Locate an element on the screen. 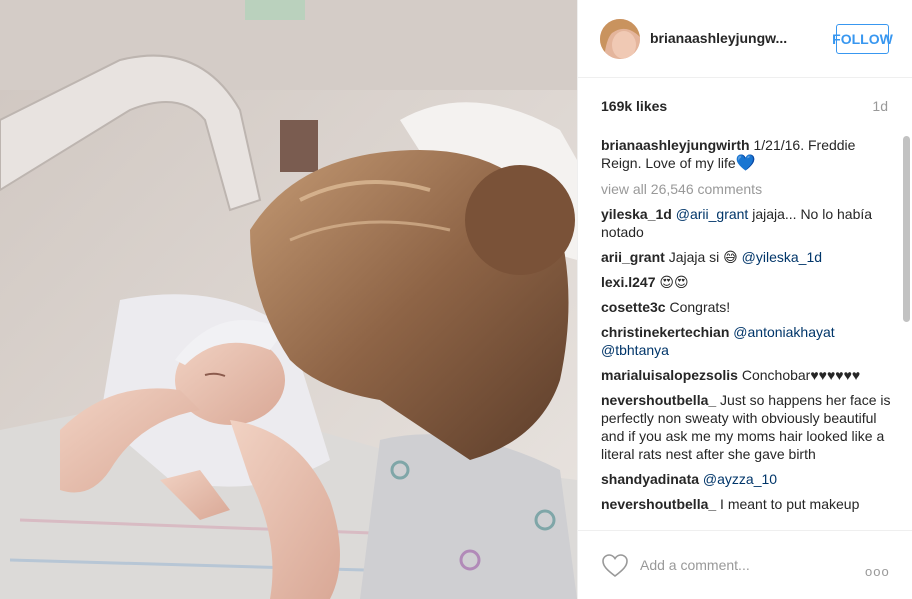 The image size is (912, 599). comment-item: marialuisalopezsolis Conchobar♥♥♥♥♥♥ is located at coordinates (746, 375).